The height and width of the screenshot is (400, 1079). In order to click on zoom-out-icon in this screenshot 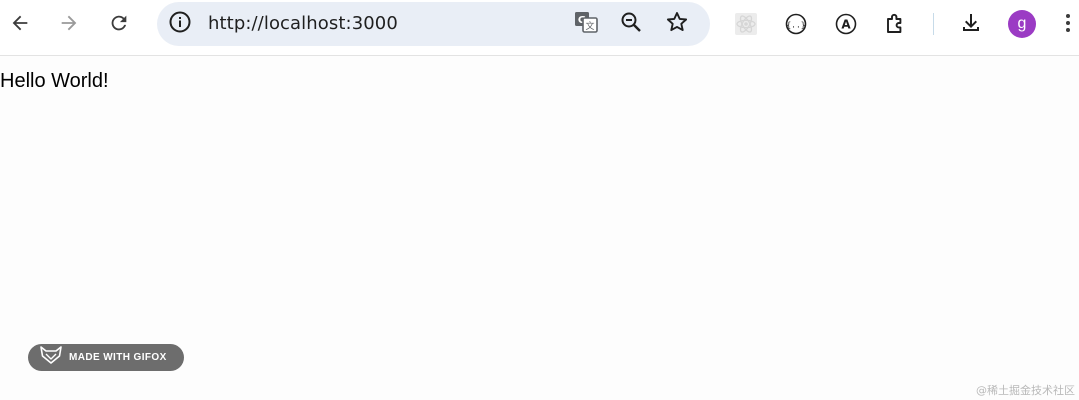, I will do `click(631, 24)`.